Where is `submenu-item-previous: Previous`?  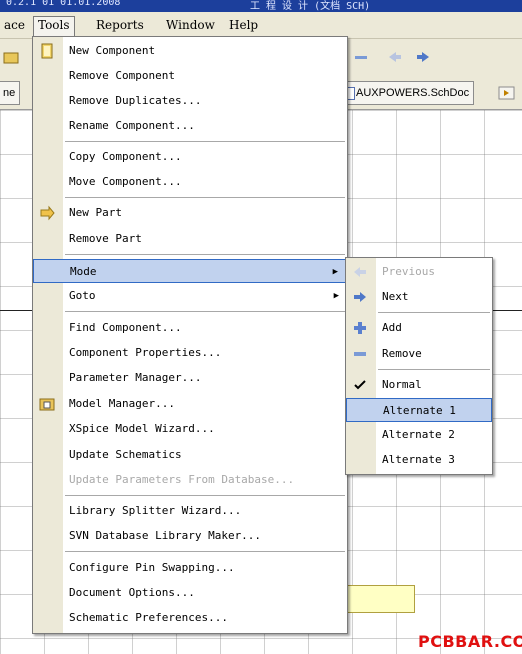 submenu-item-previous: Previous is located at coordinates (419, 272).